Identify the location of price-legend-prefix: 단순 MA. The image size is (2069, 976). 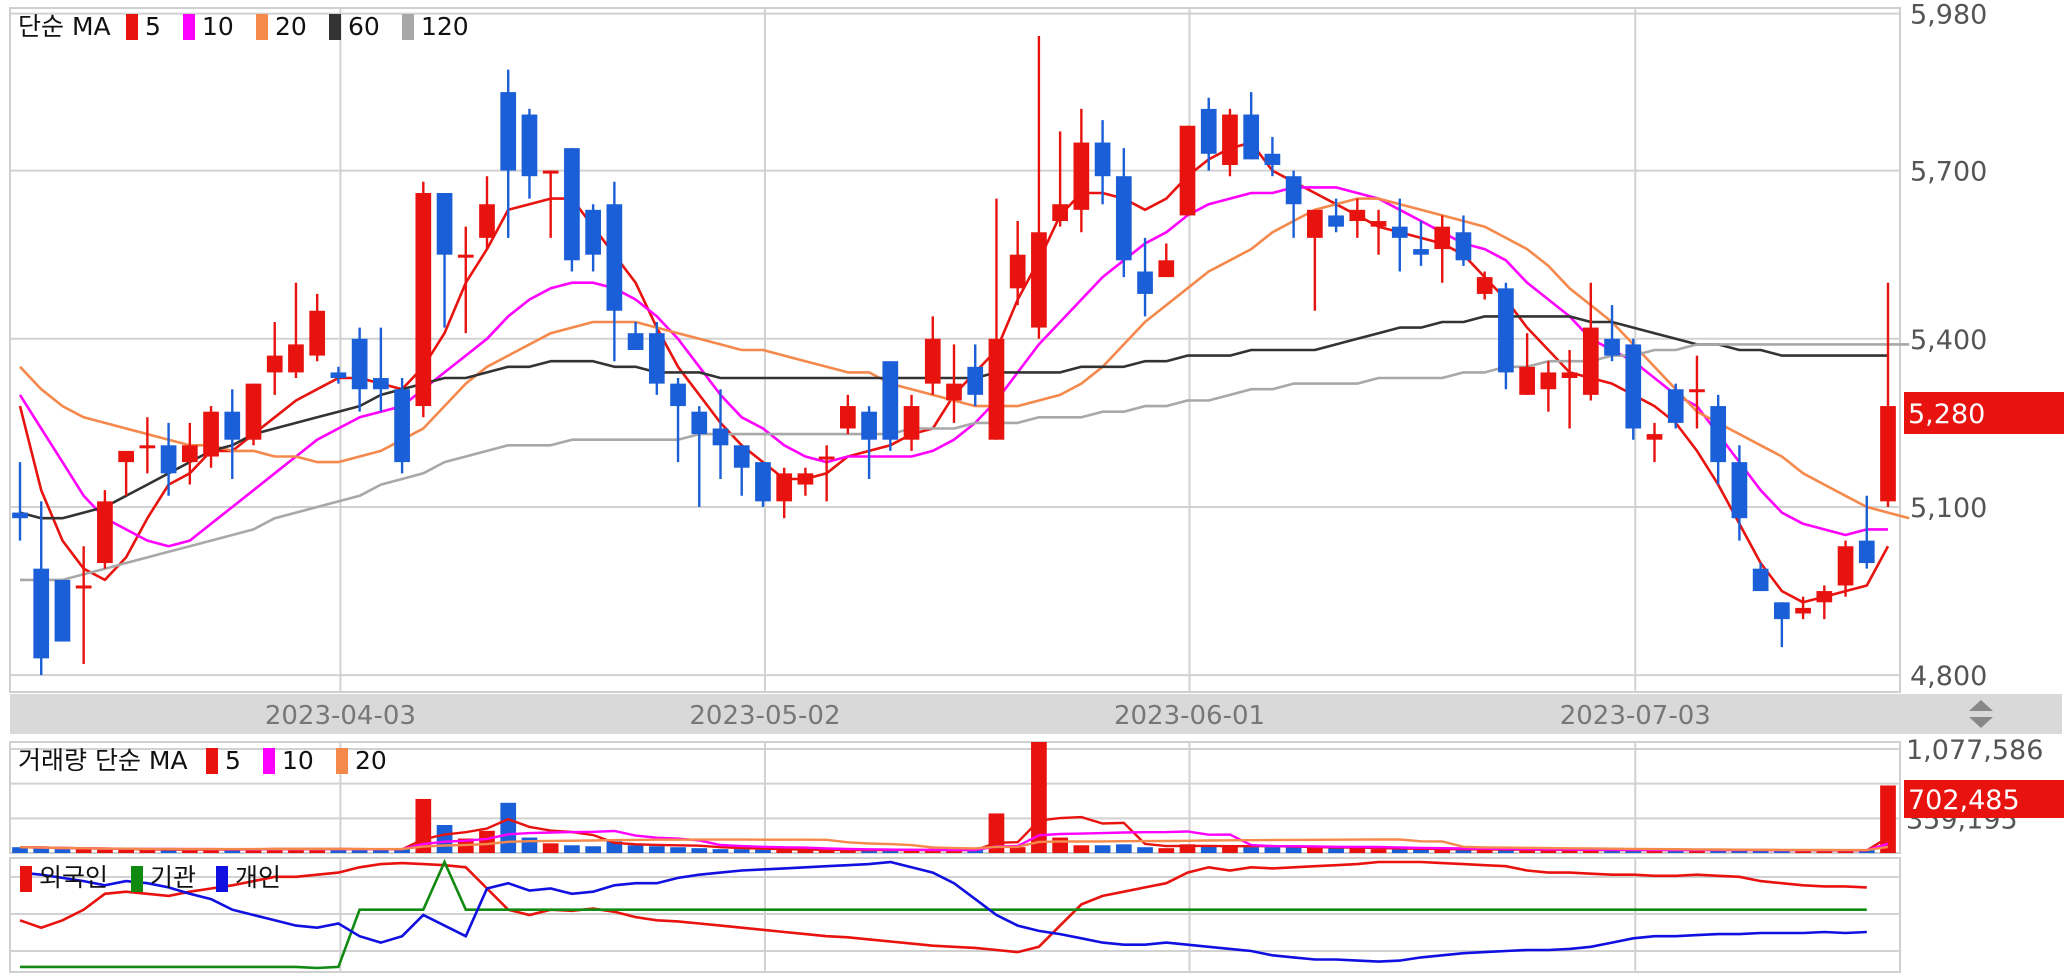
(64, 26).